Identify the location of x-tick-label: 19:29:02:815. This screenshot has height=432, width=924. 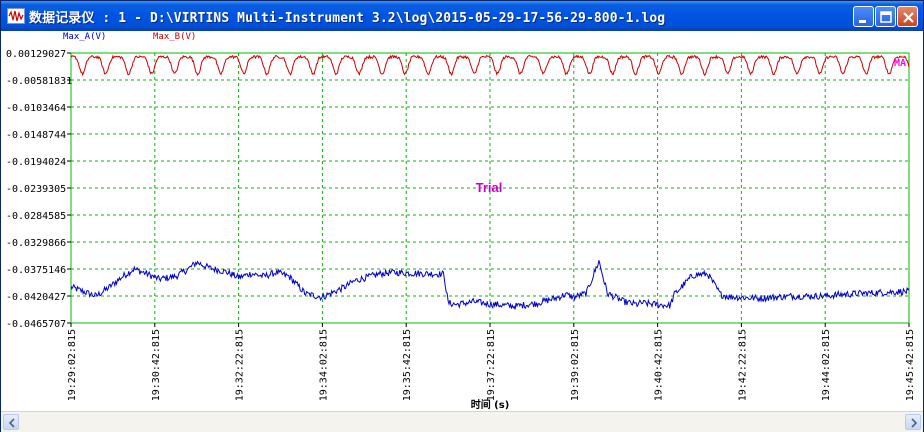
(72, 365).